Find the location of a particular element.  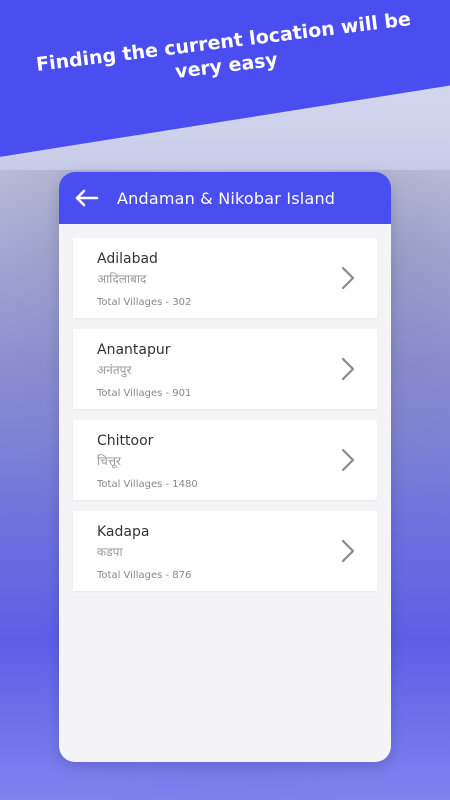

village-count-value: 876 is located at coordinates (182, 575).